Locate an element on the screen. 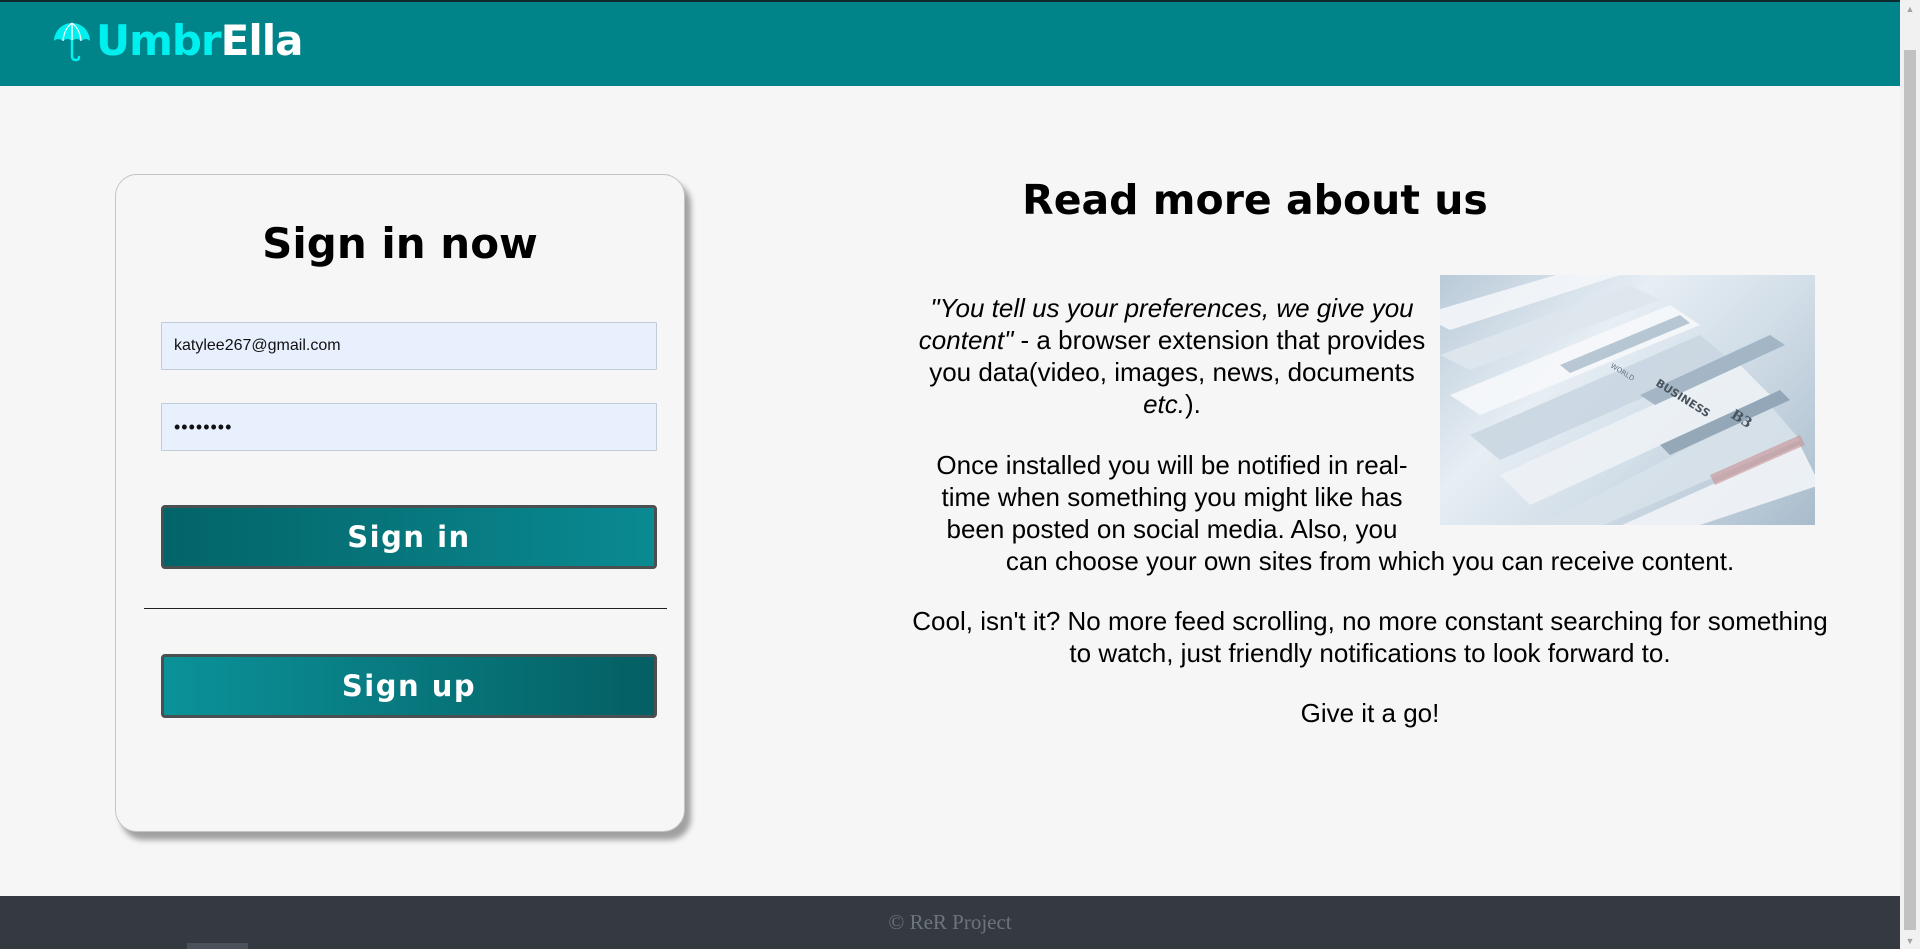  brand-logo: Umbr Ella is located at coordinates (177, 41).